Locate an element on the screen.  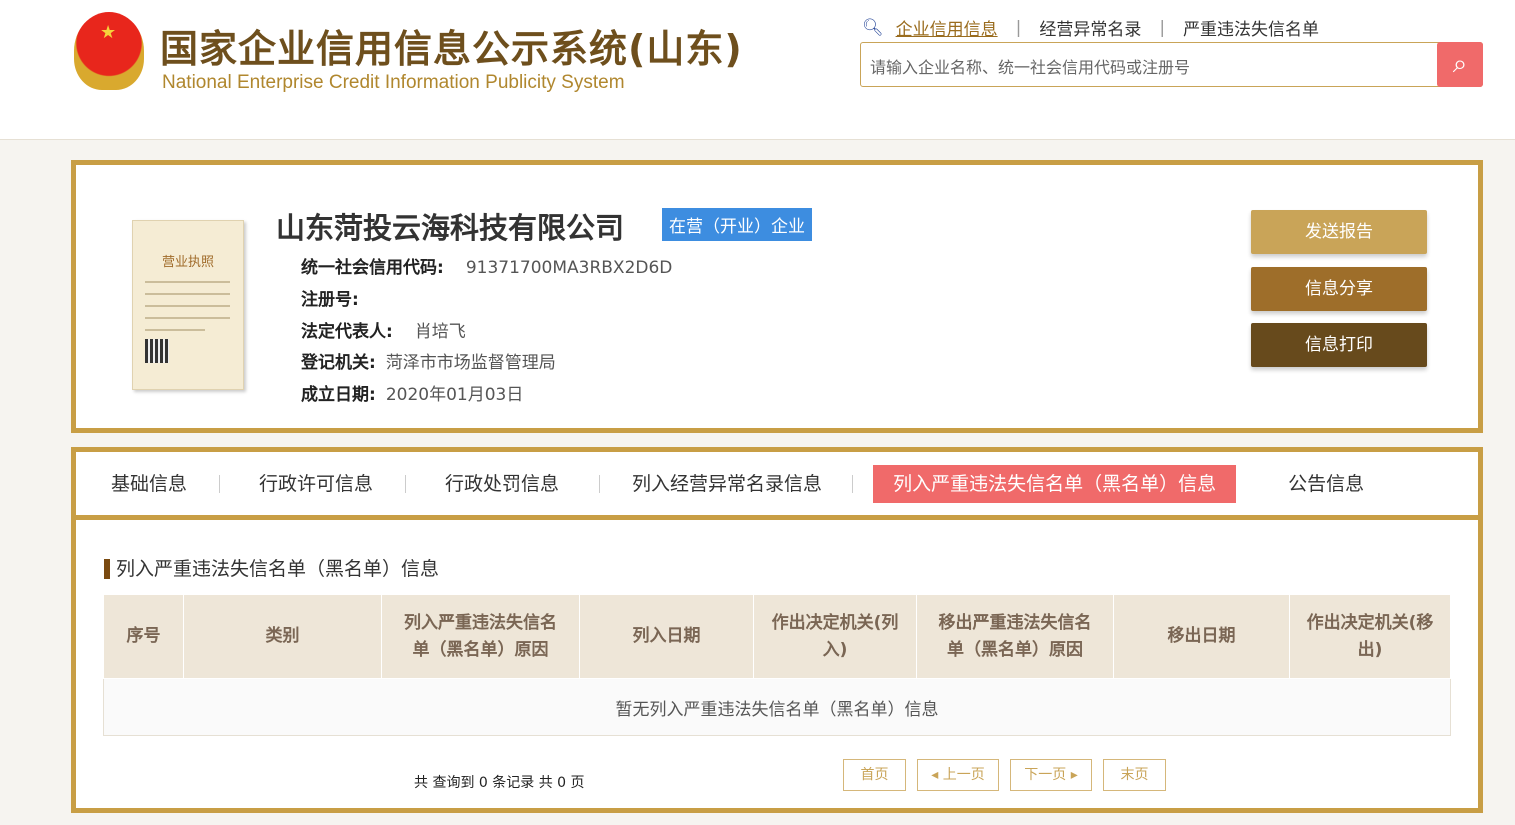
col-listing-reason: 列入严重违法失信名单（黑名单）原因 is located at coordinates (480, 636).